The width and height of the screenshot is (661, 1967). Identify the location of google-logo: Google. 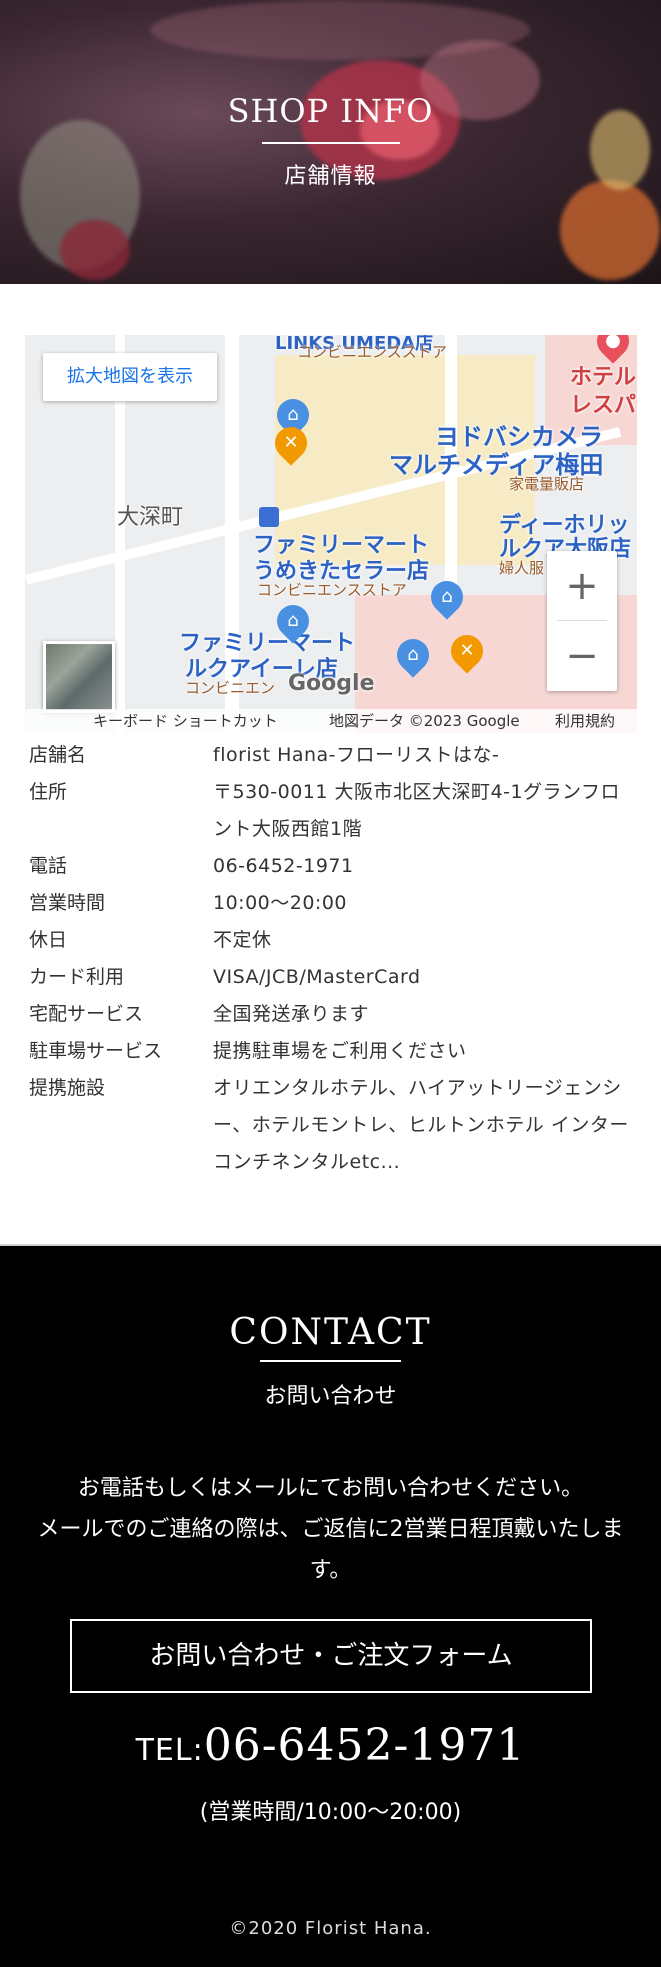
(331, 683).